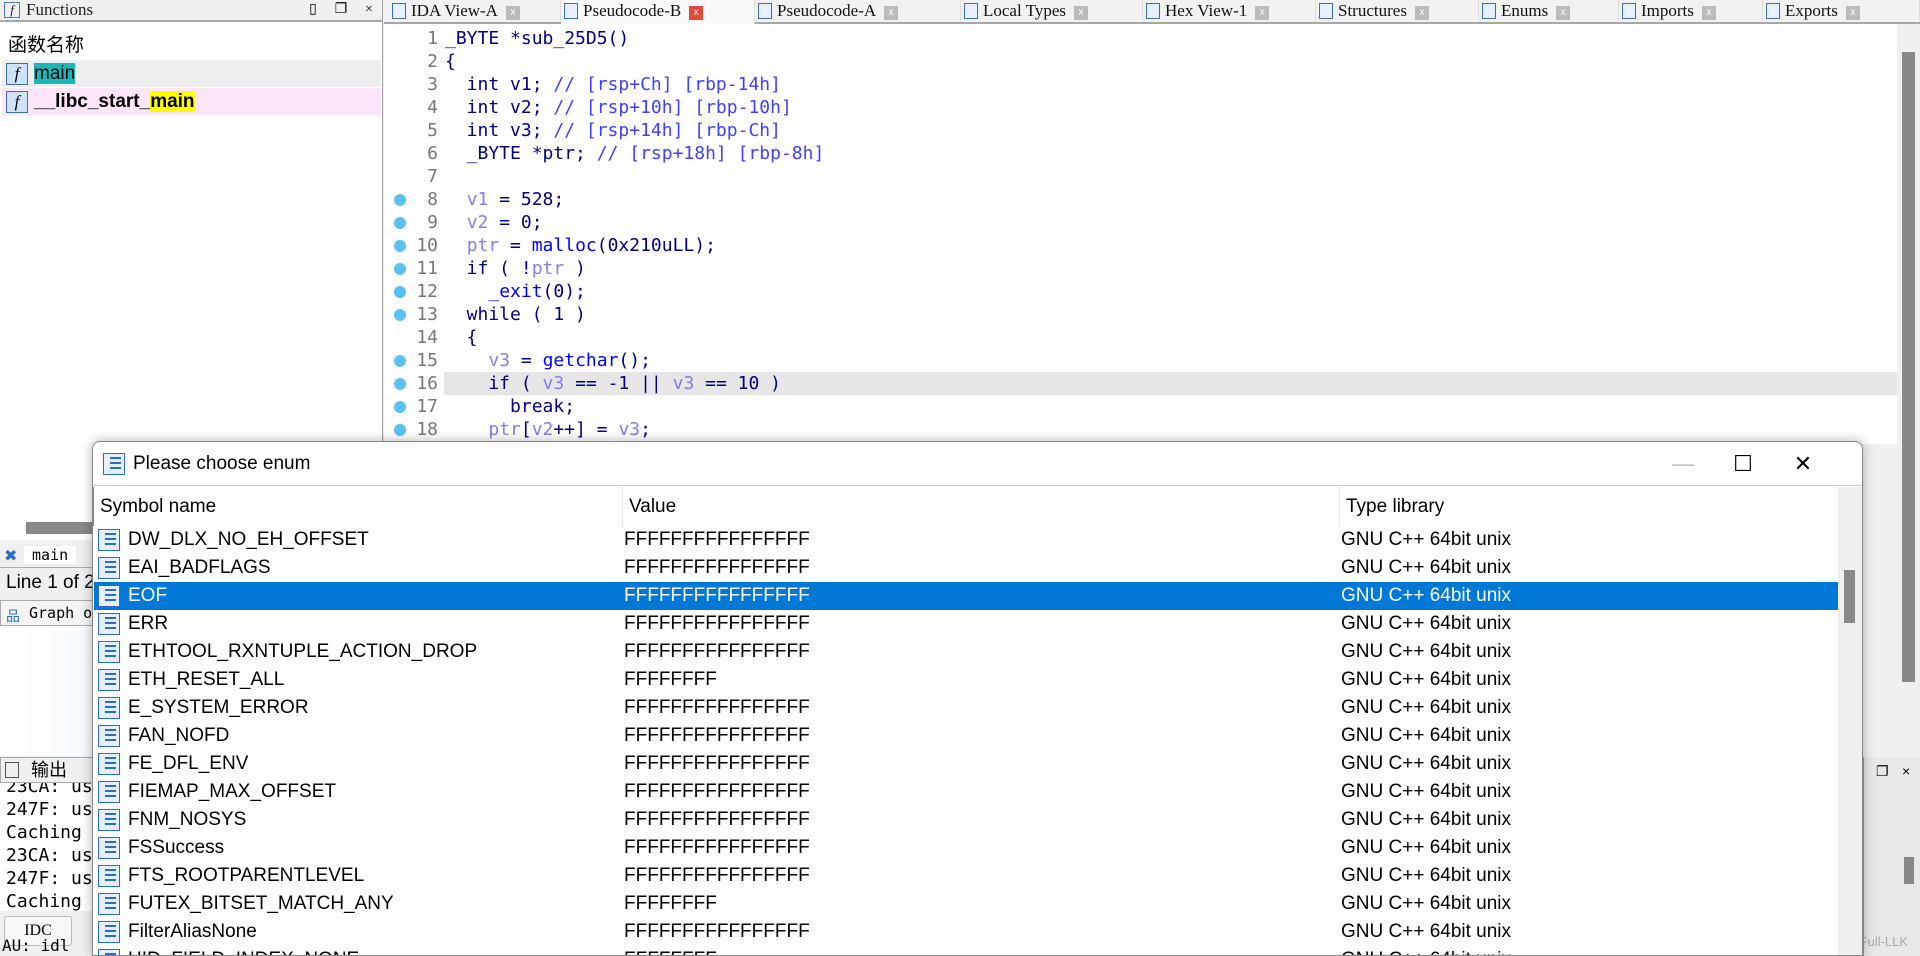 The width and height of the screenshot is (1920, 956). I want to click on tab-enums: Enums x, so click(1549, 11).